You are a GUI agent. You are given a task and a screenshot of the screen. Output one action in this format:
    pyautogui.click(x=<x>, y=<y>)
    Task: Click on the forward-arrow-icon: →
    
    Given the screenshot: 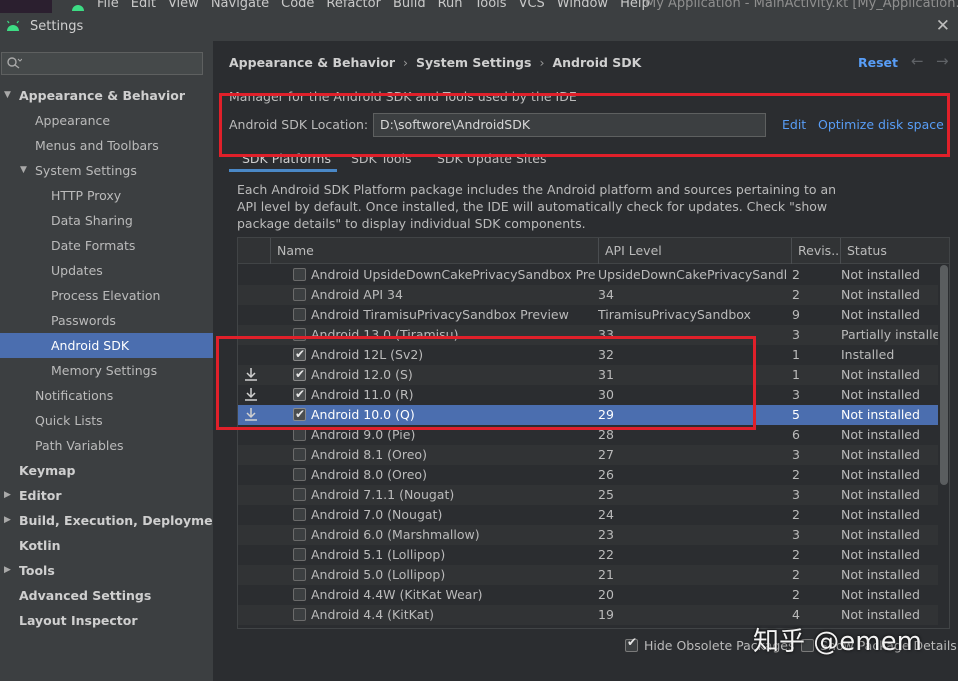 What is the action you would take?
    pyautogui.click(x=942, y=61)
    